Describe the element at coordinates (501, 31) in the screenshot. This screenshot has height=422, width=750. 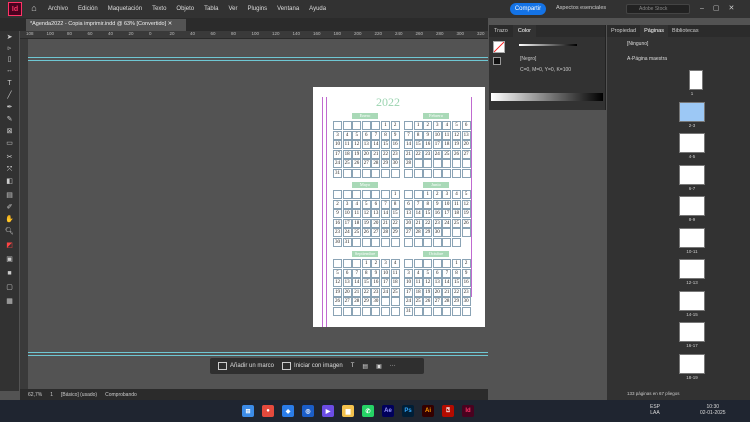
I see `tab-stroke: Trazo` at that location.